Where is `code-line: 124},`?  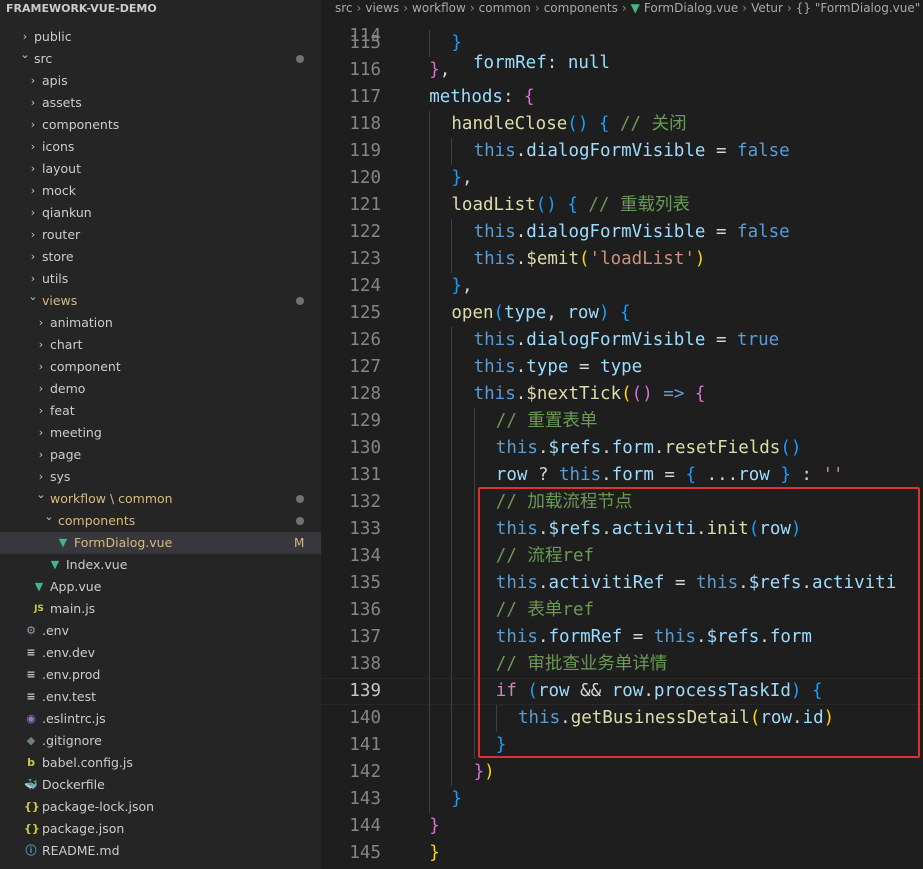
code-line: 124}, is located at coordinates (622, 286).